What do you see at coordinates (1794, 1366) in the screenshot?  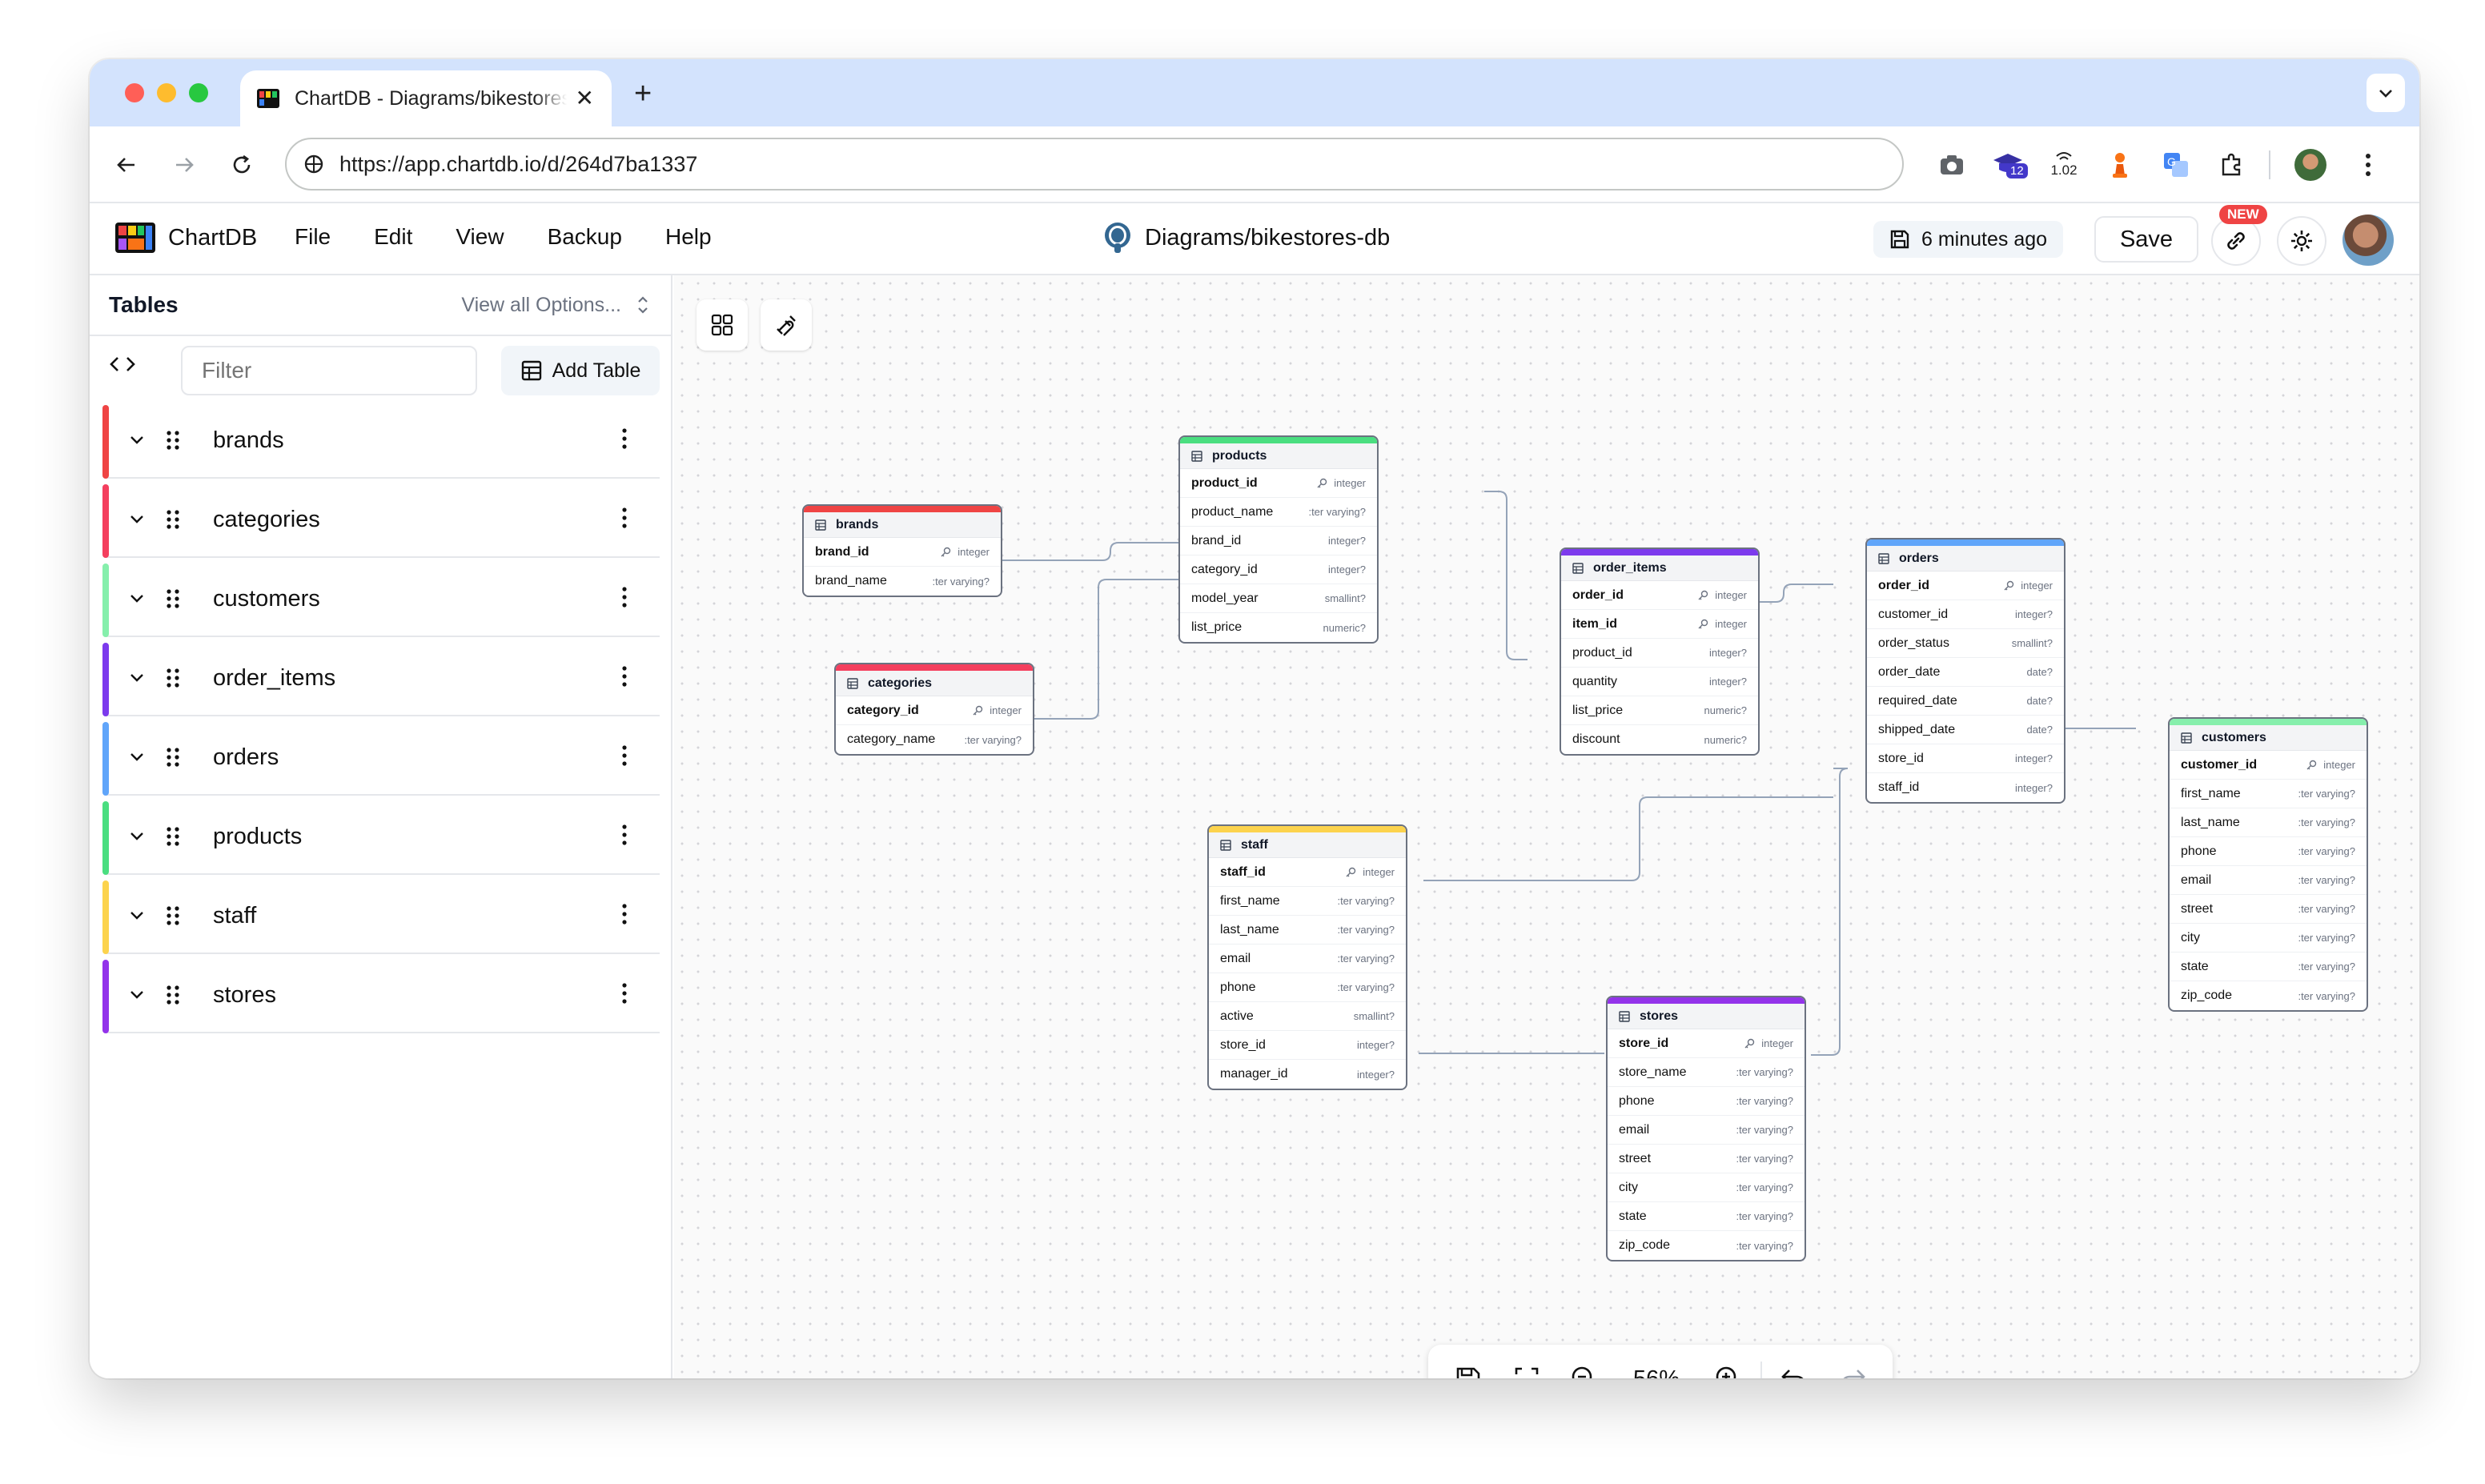 I see `undo-button` at bounding box center [1794, 1366].